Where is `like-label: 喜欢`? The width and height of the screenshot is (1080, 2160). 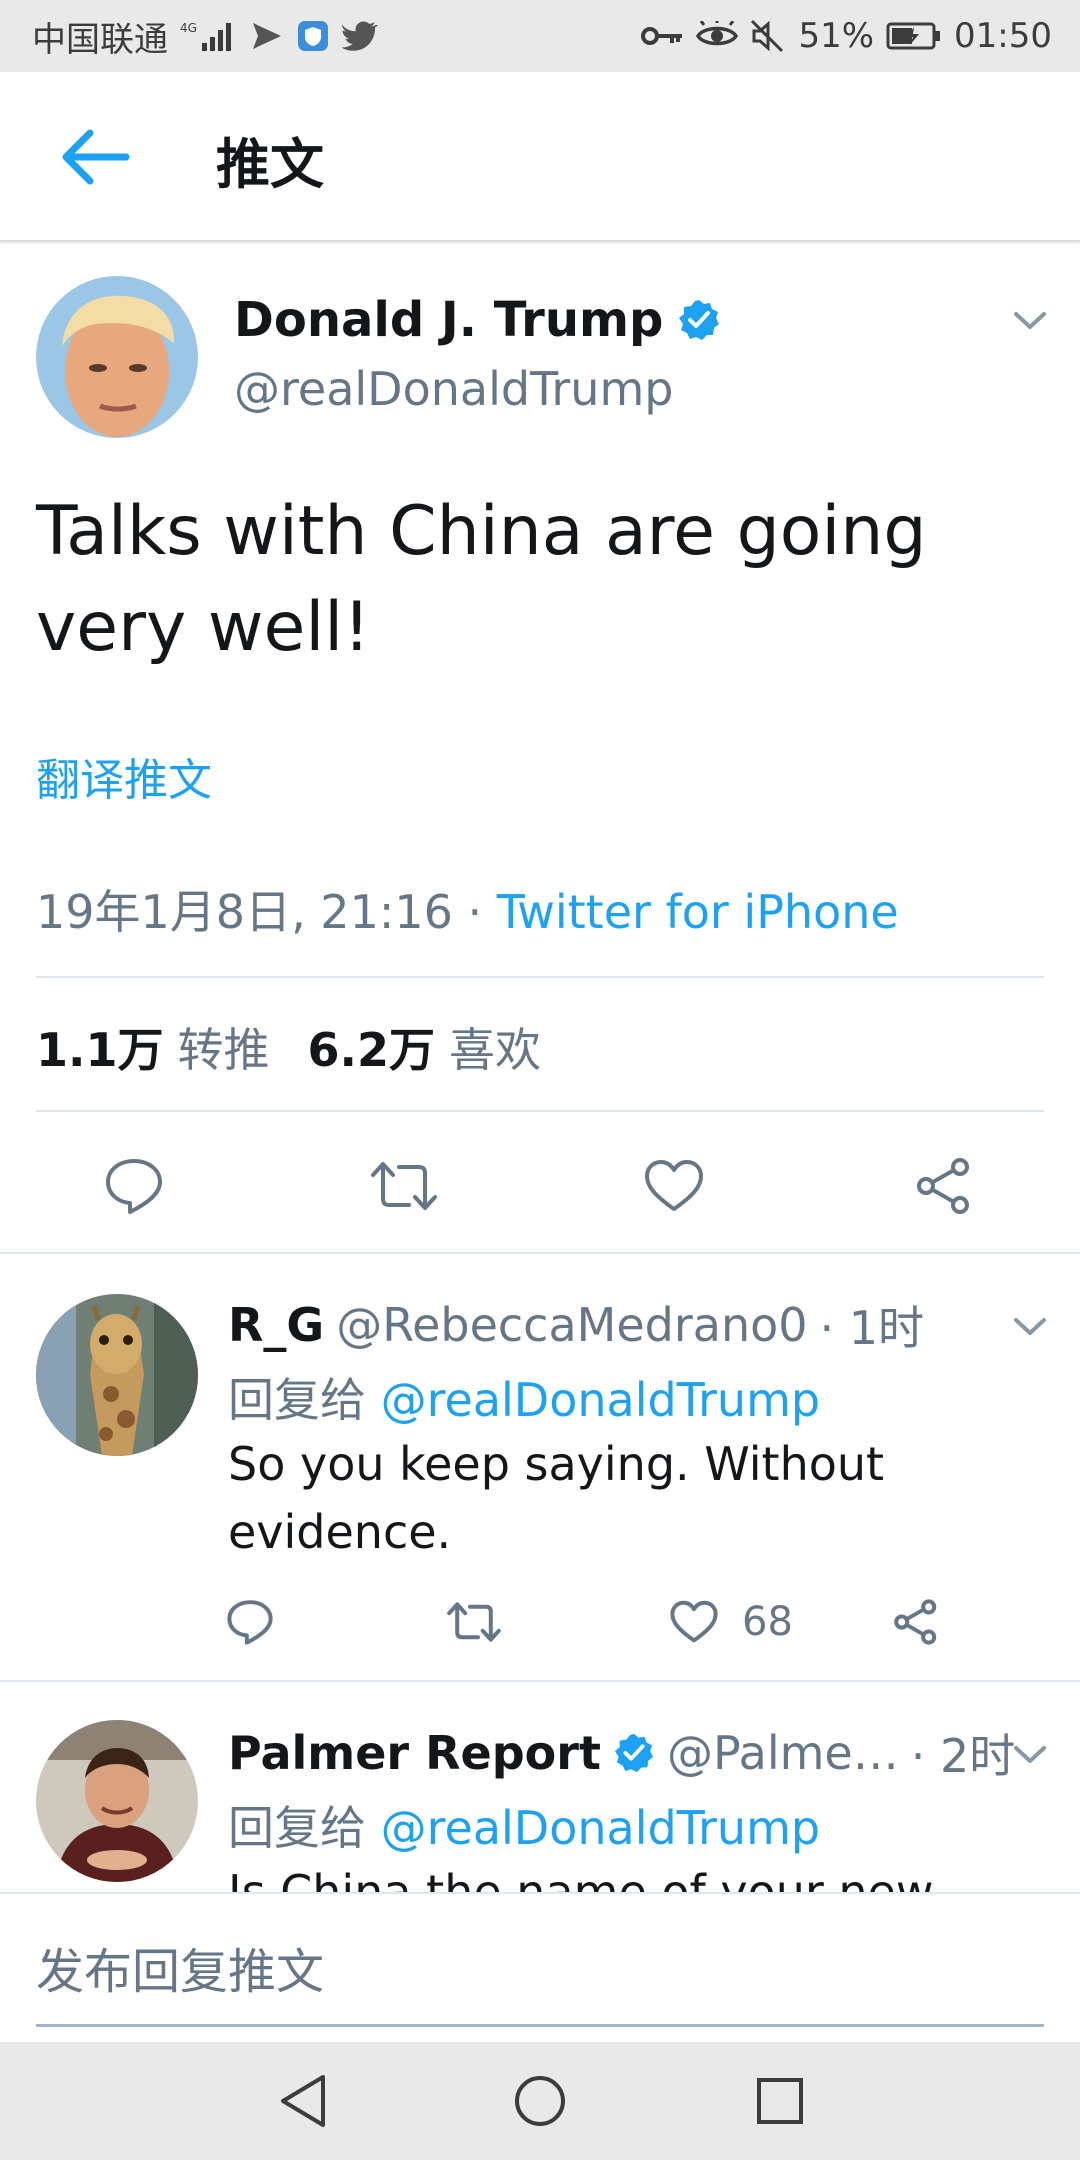
like-label: 喜欢 is located at coordinates (495, 1047).